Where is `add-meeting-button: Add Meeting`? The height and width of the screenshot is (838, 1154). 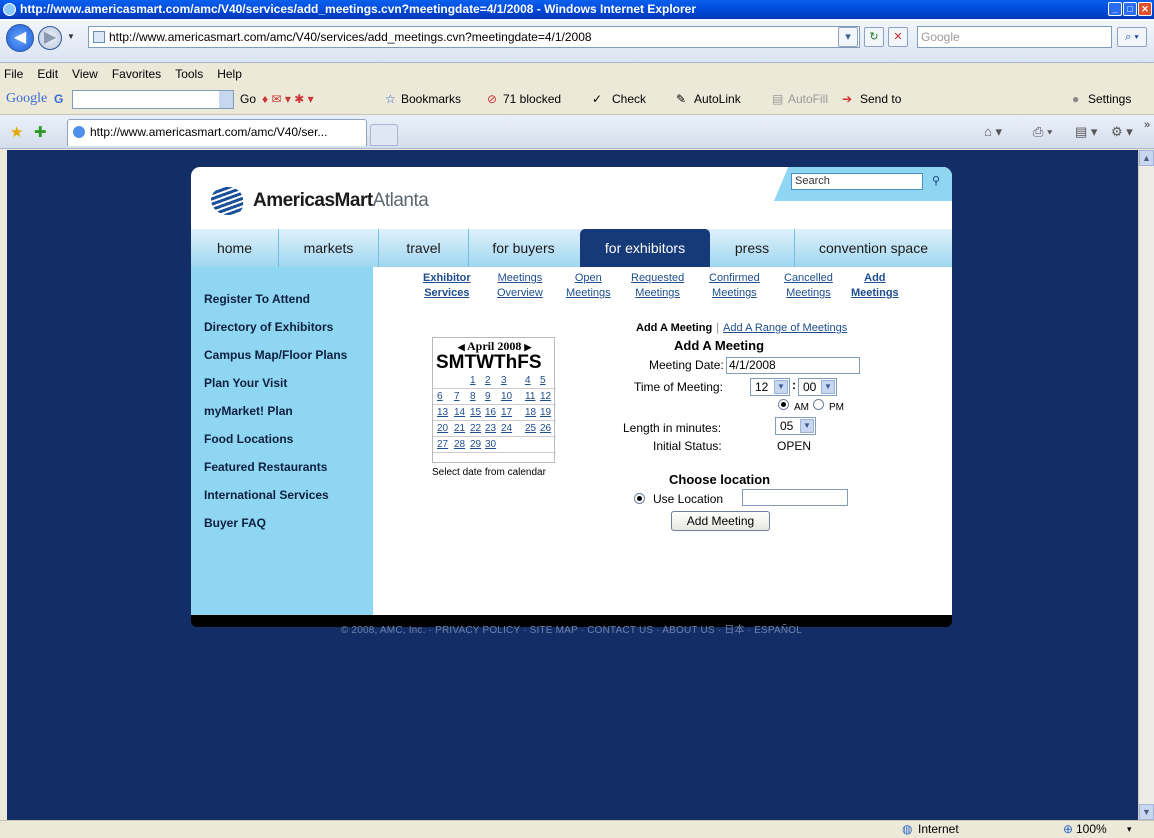
add-meeting-button: Add Meeting is located at coordinates (720, 521).